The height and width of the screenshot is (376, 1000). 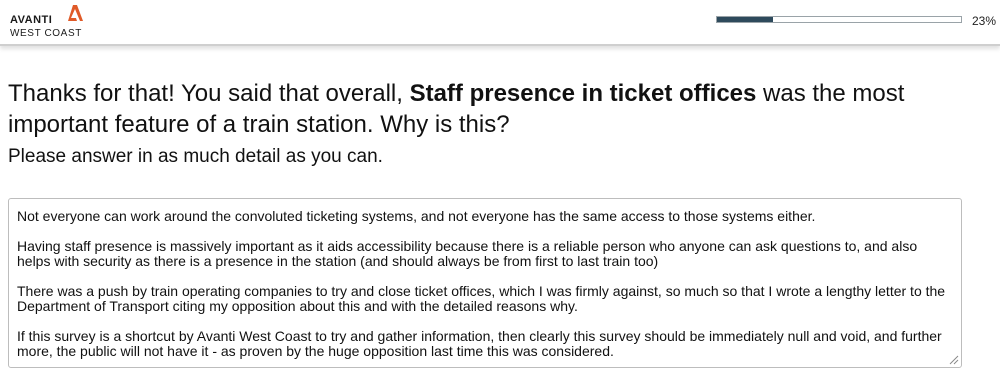 I want to click on resize-handle-icon, so click(x=953, y=359).